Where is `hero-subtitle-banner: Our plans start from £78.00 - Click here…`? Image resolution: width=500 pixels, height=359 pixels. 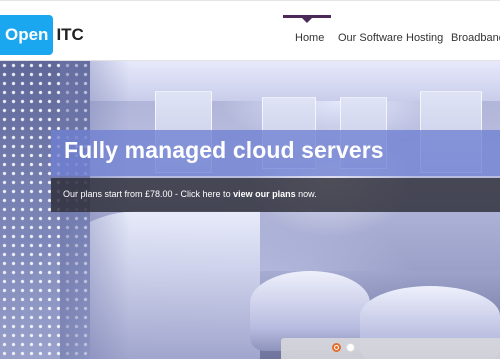 hero-subtitle-banner: Our plans start from £78.00 - Click here… is located at coordinates (275, 195).